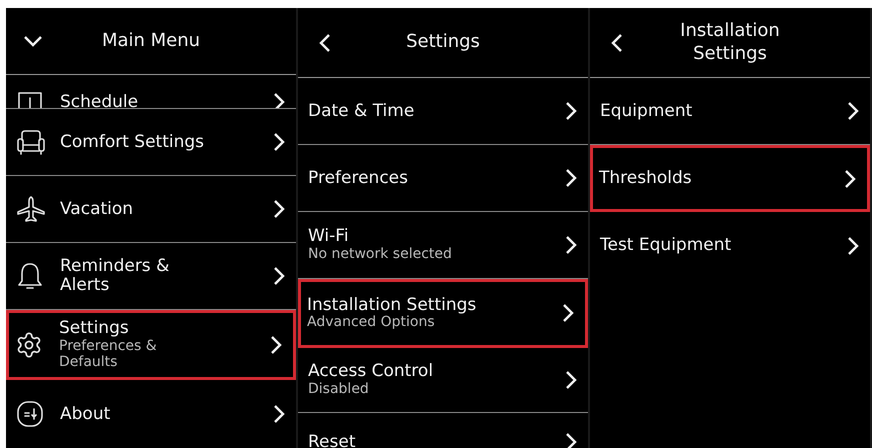 This screenshot has width=872, height=448. What do you see at coordinates (339, 389) in the screenshot?
I see `item-subtitle: Disabled` at bounding box center [339, 389].